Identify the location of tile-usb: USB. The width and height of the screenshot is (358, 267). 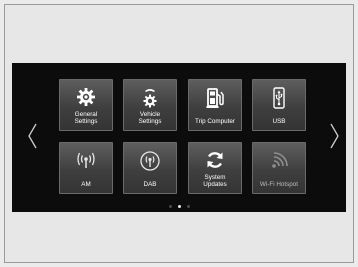
(279, 105).